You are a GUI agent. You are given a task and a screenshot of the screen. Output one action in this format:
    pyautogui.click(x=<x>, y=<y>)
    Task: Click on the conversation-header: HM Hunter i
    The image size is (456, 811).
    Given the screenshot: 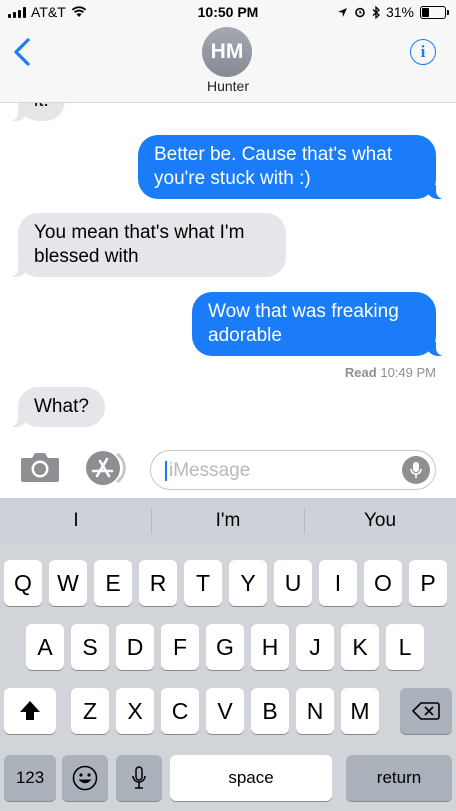 What is the action you would take?
    pyautogui.click(x=228, y=63)
    